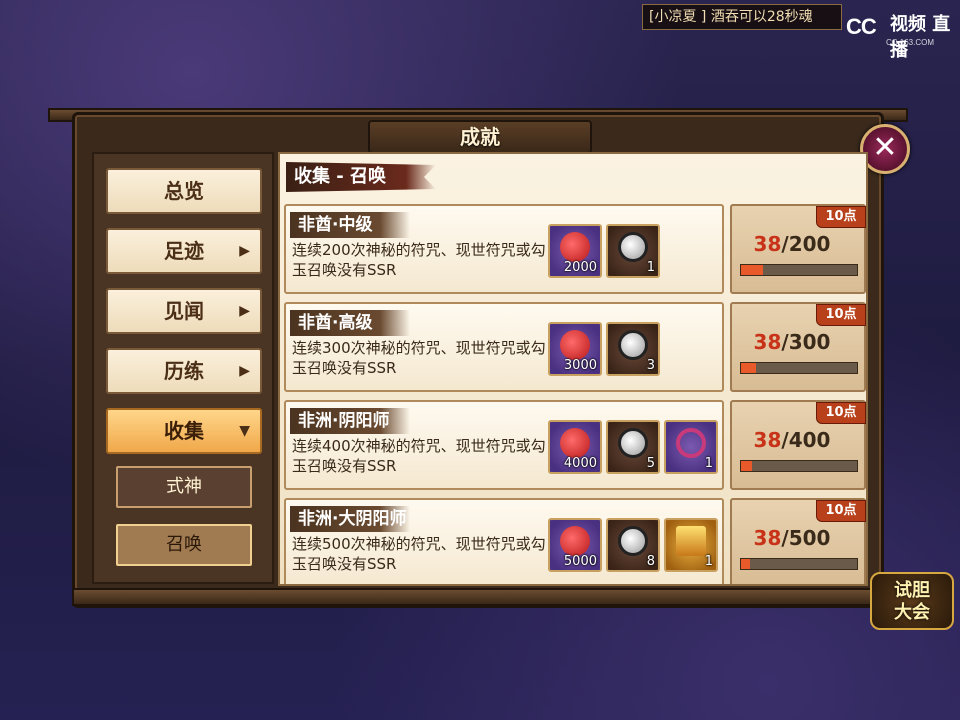 This screenshot has width=960, height=720. Describe the element at coordinates (478, 597) in the screenshot. I see `window-bottom-bar` at that location.